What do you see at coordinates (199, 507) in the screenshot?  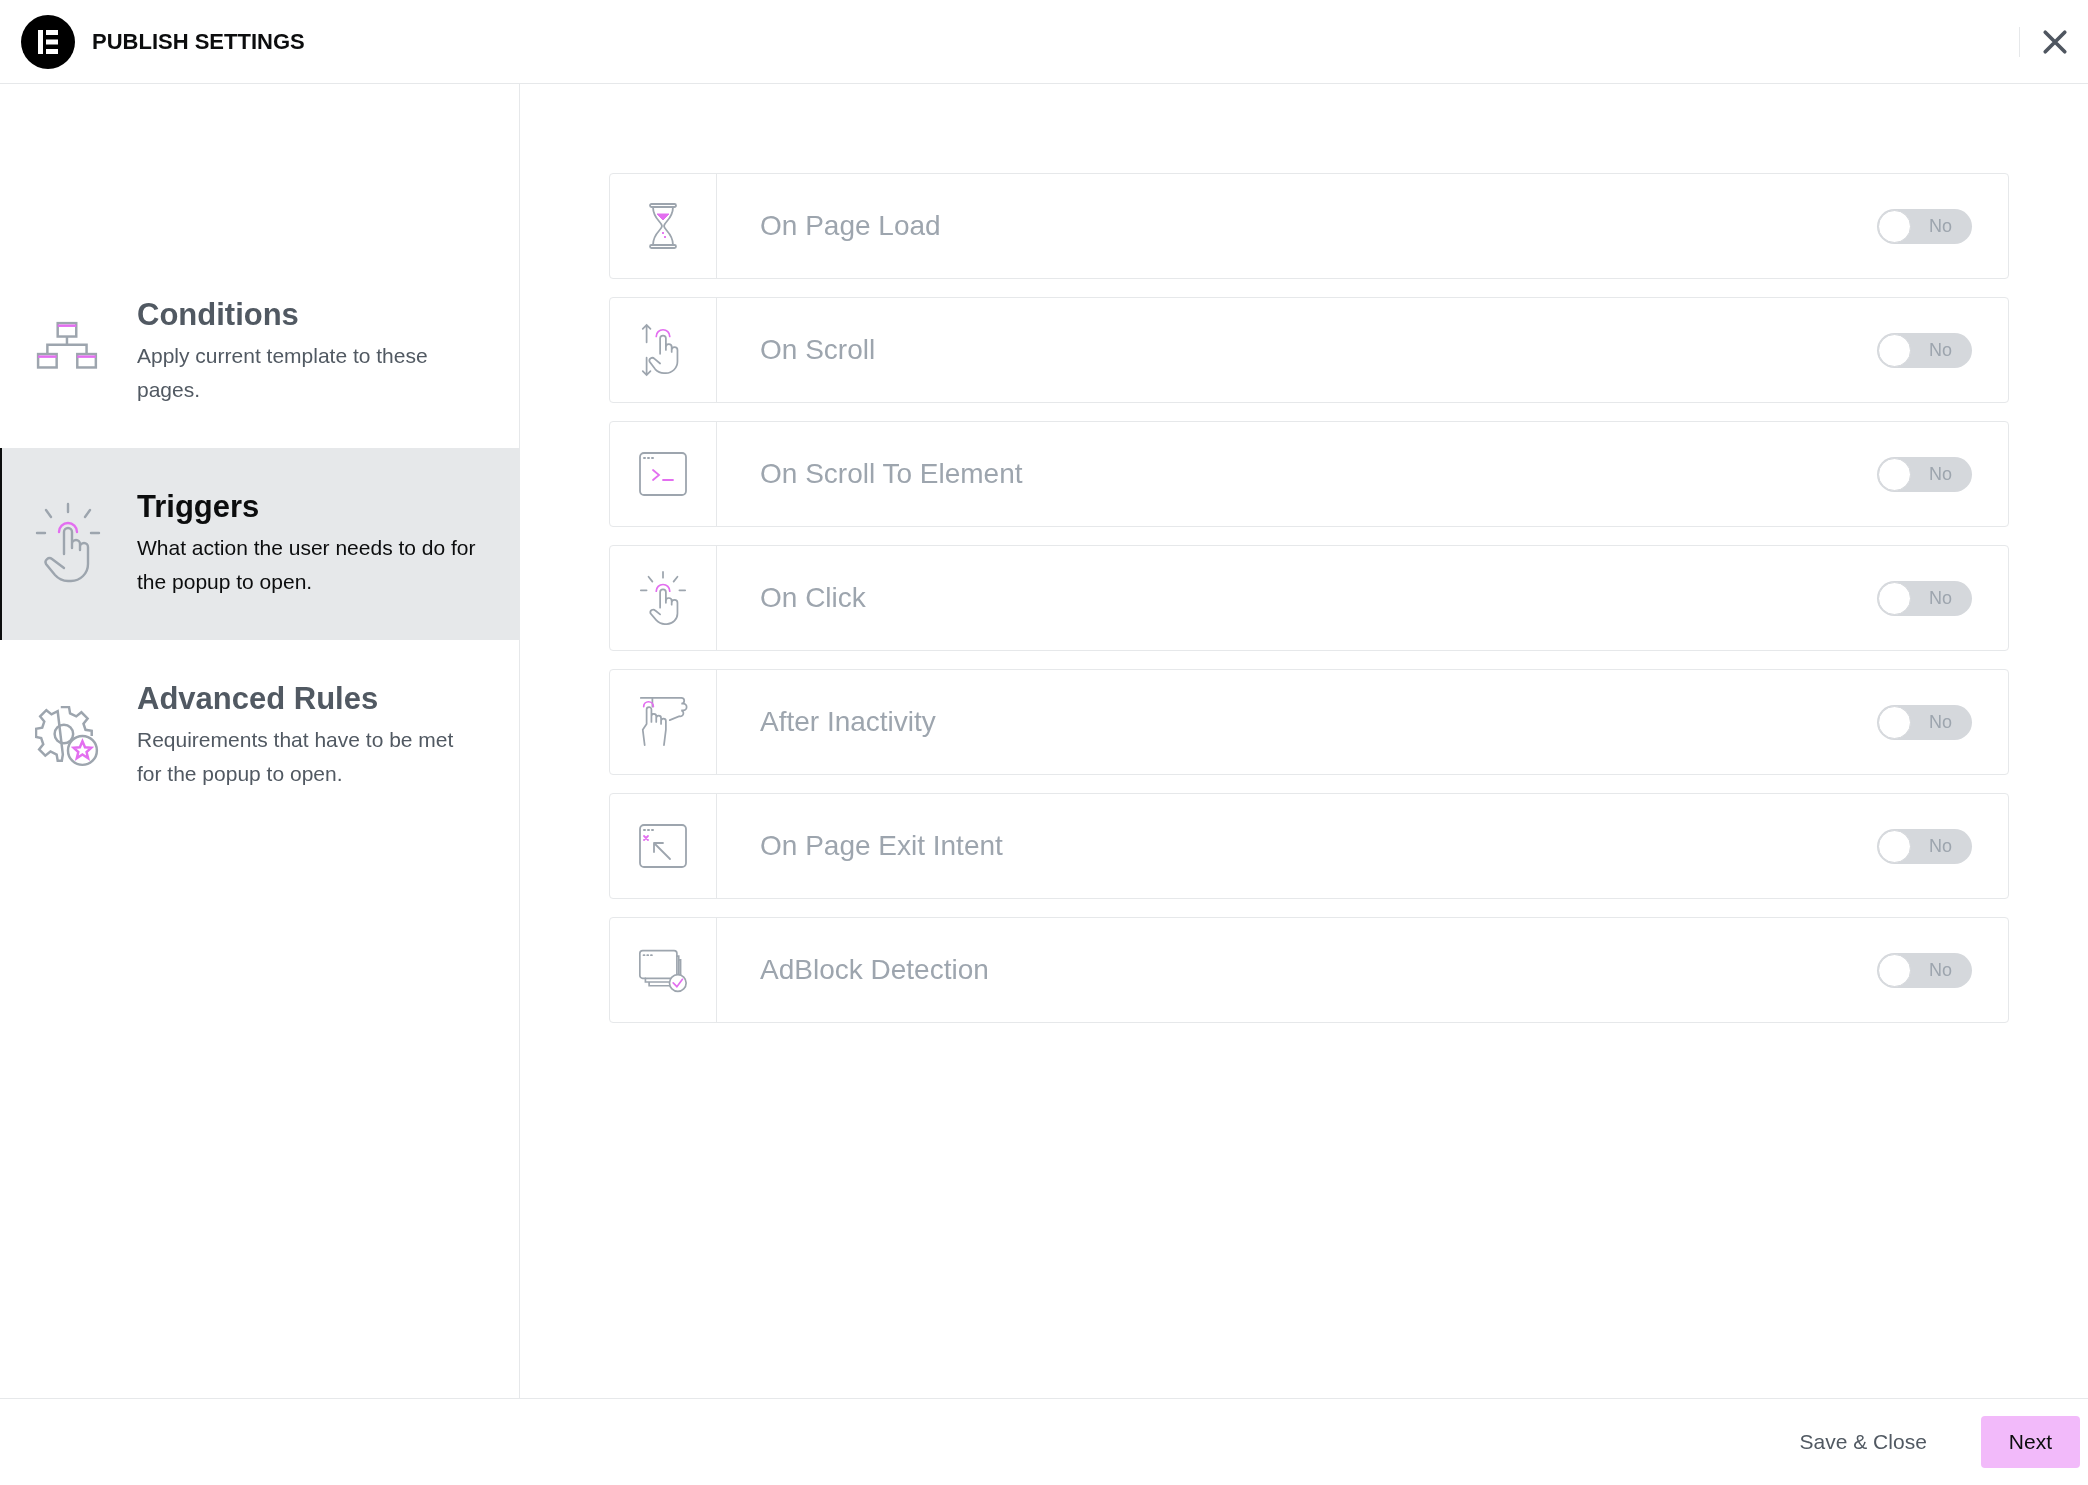 I see `sidebar-item-title: Triggers` at bounding box center [199, 507].